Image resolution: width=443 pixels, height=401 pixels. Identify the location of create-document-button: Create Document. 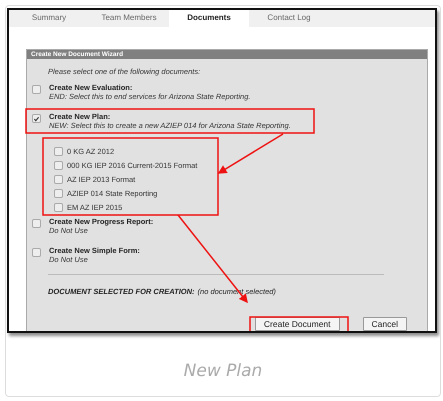
(297, 324).